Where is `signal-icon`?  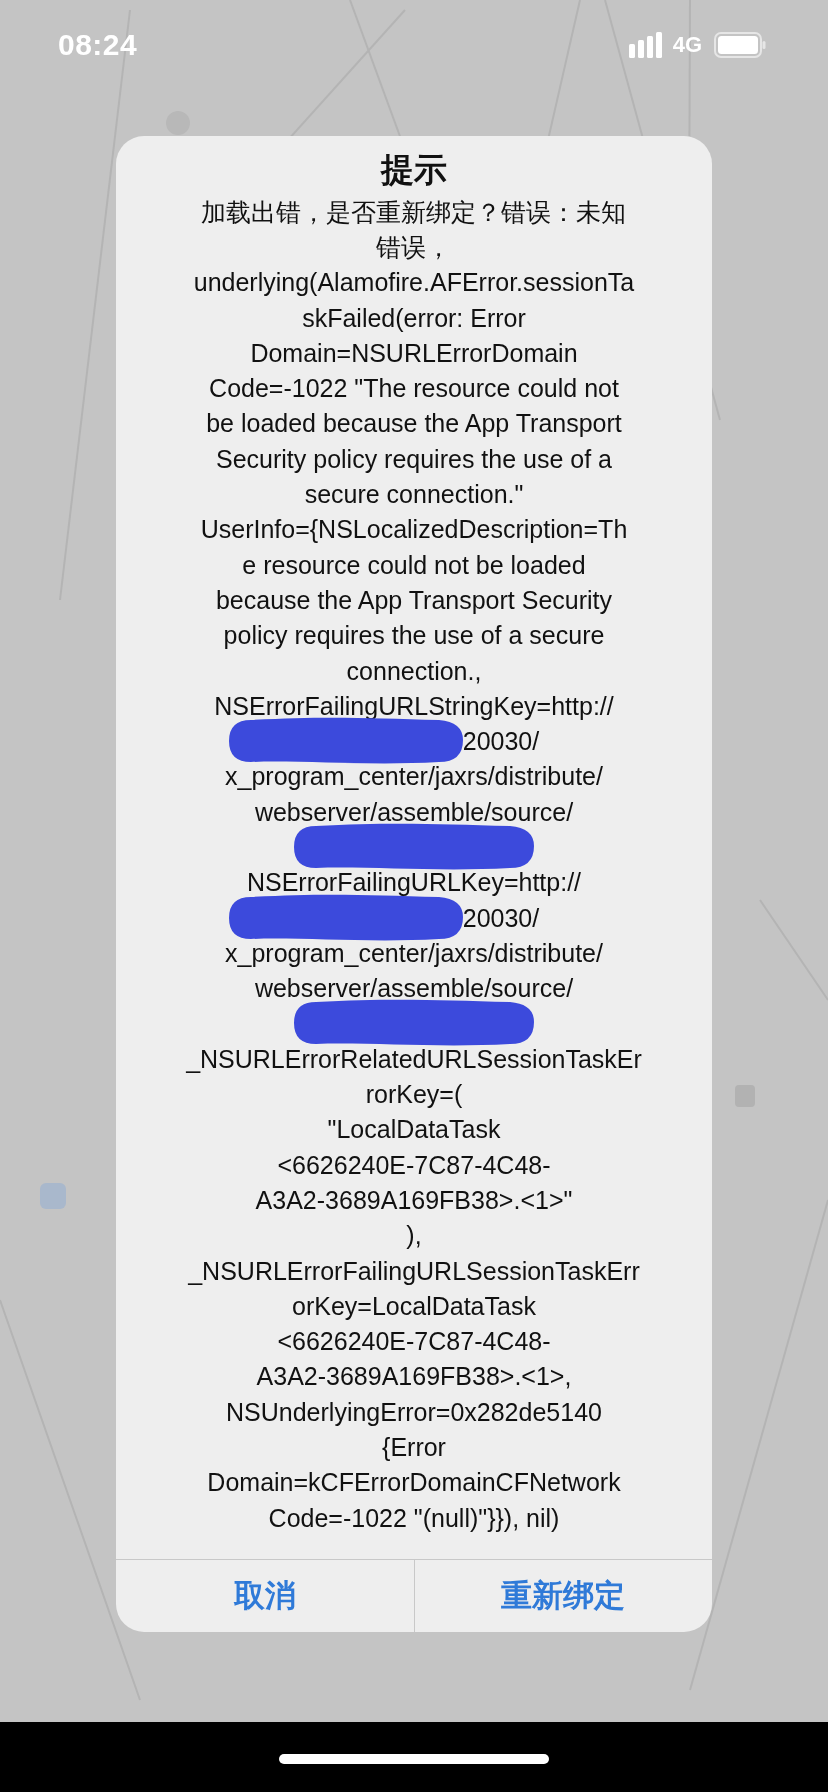 signal-icon is located at coordinates (645, 45).